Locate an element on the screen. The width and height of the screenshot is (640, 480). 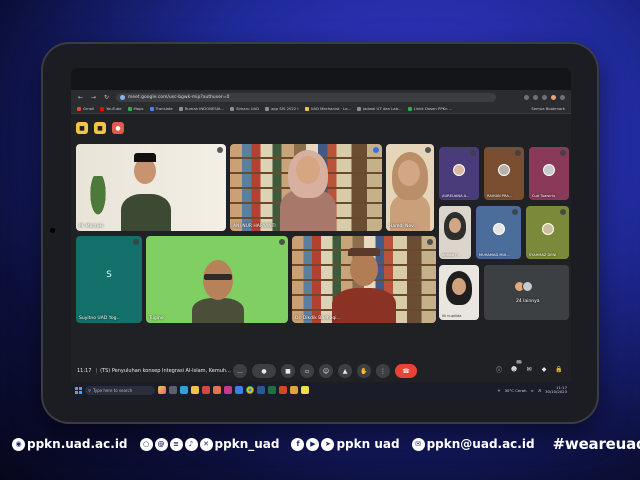
bookmark-app-sis: app SIS 2022 I is located at coordinates (282, 108).